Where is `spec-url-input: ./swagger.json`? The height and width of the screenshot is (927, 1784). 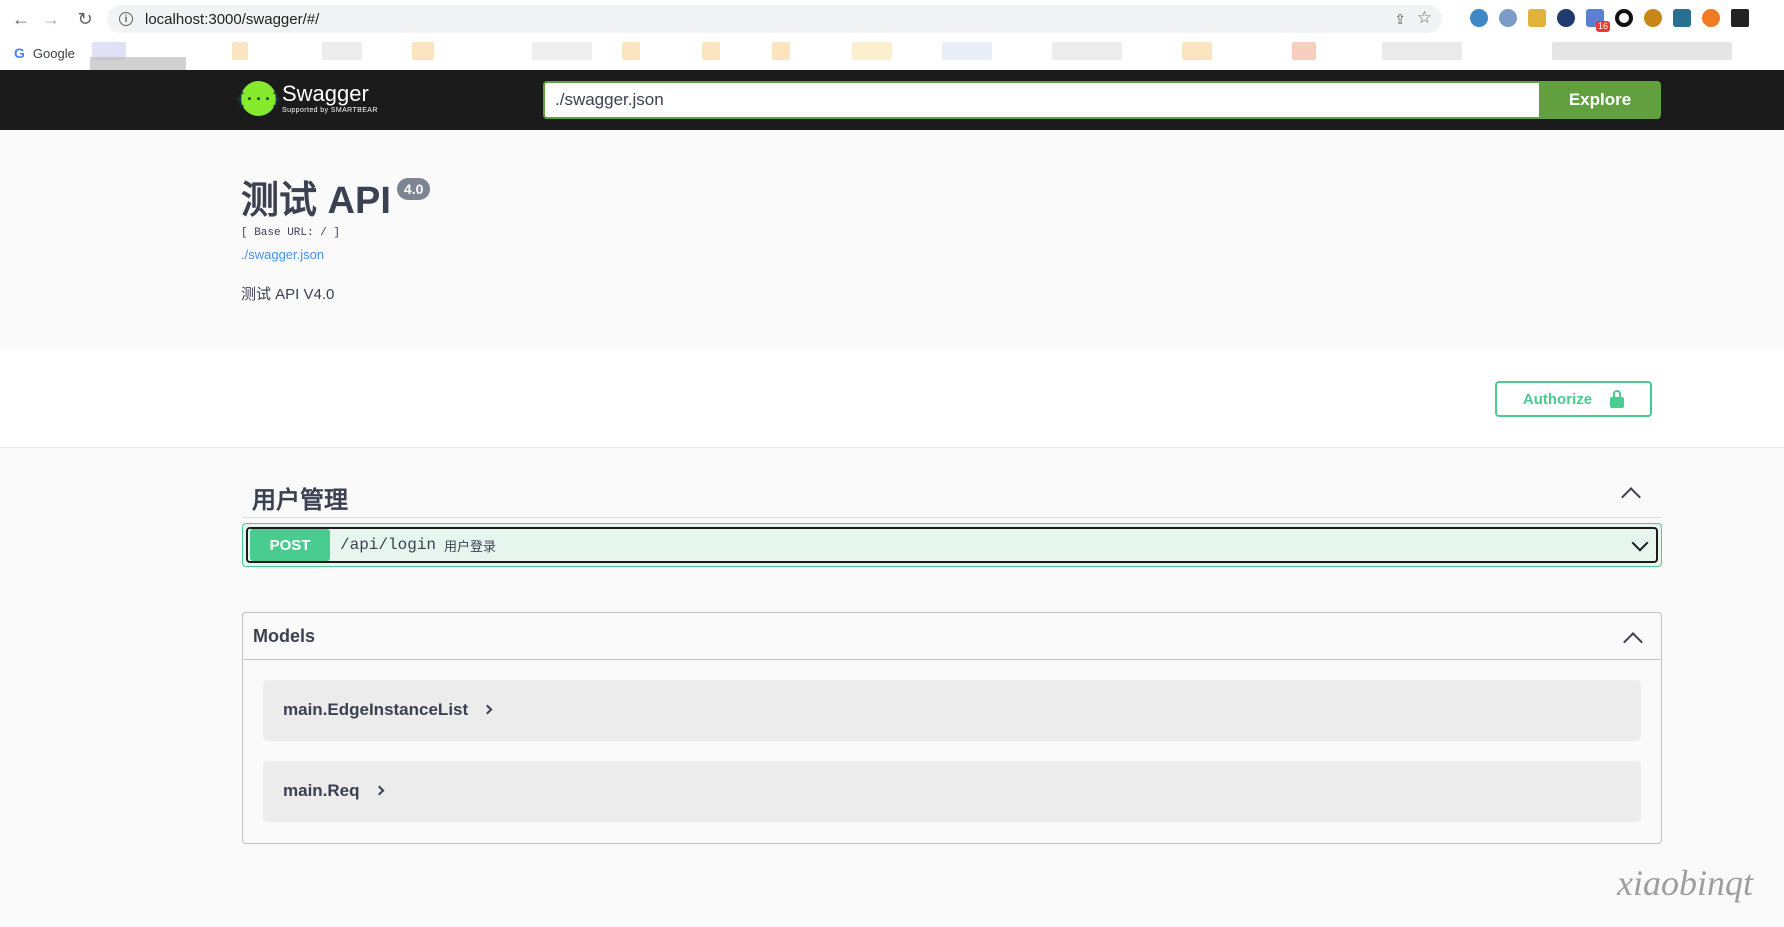 spec-url-input: ./swagger.json is located at coordinates (1041, 100).